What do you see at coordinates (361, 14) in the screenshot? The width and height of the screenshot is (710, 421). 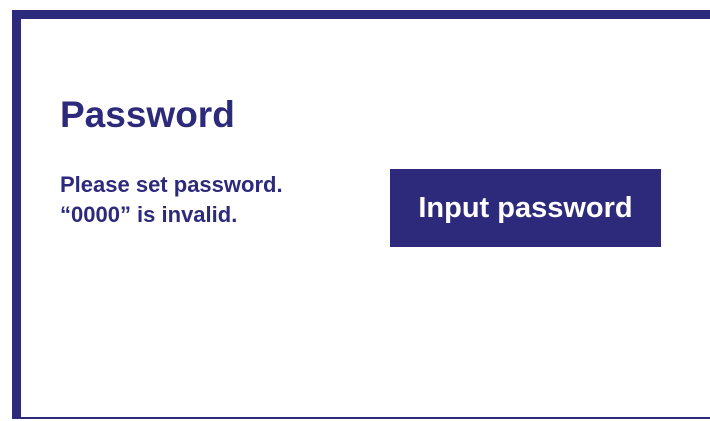 I see `dialog-border-top` at bounding box center [361, 14].